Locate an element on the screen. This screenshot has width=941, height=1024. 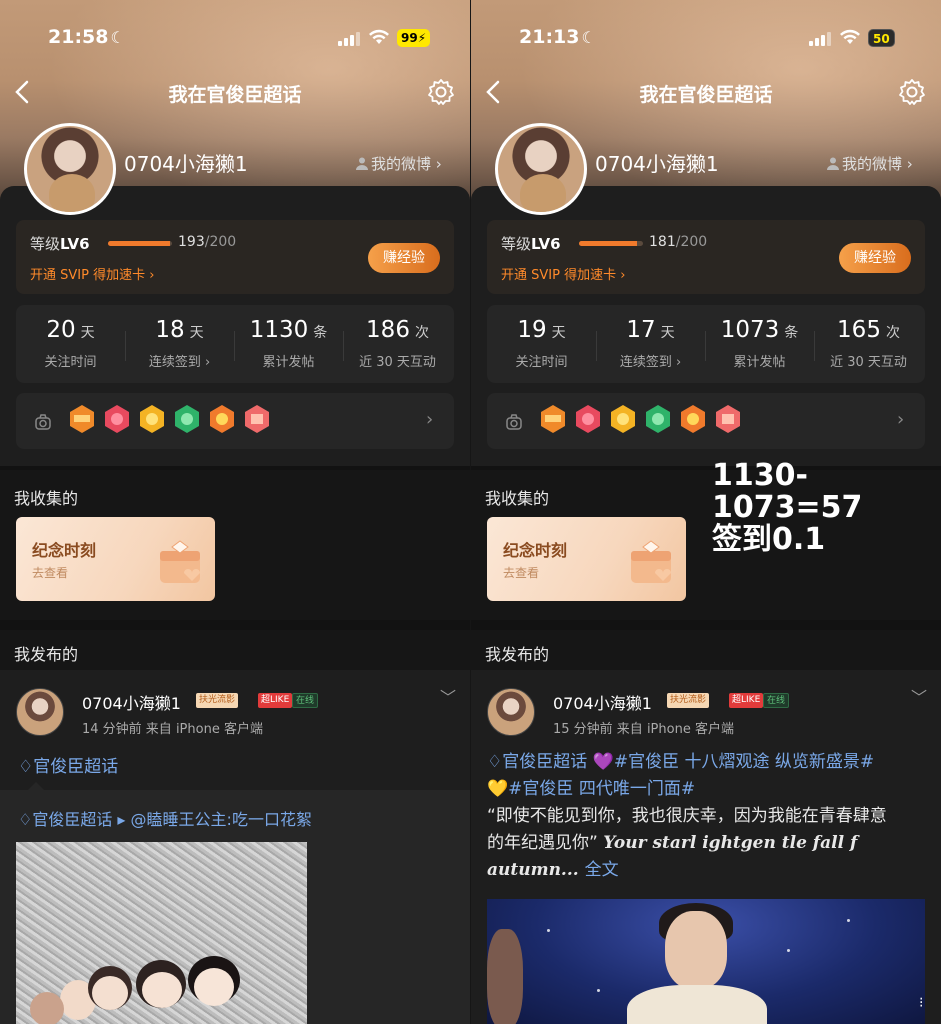
annotation-line2: 签到0.1 is located at coordinates (769, 539).